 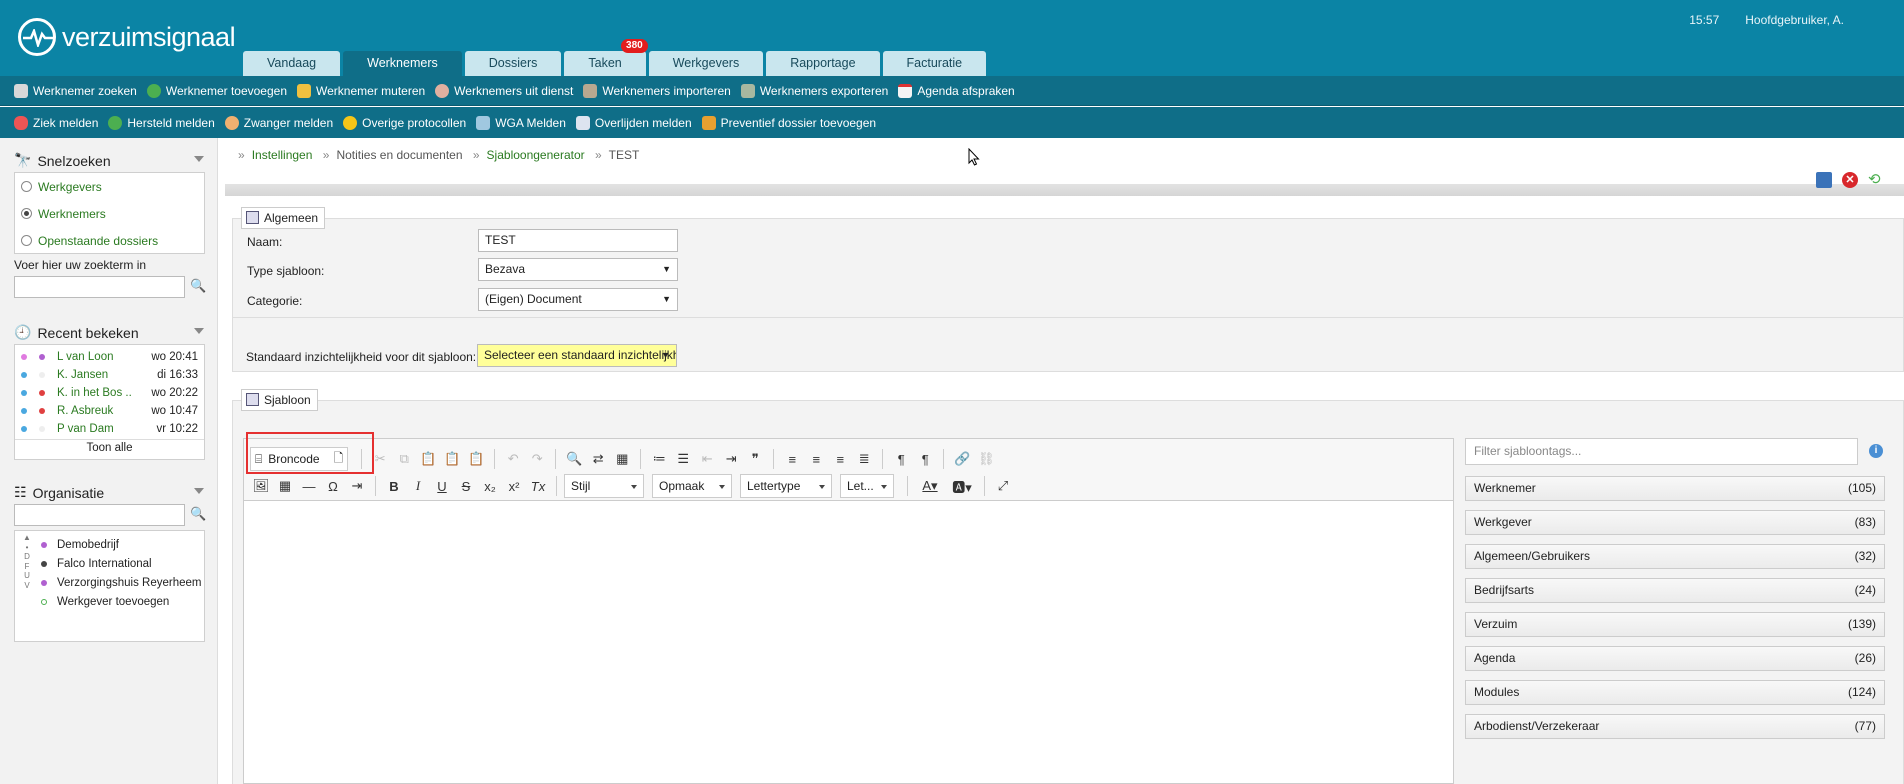 What do you see at coordinates (514, 486) in the screenshot?
I see `superscript-icon: x²` at bounding box center [514, 486].